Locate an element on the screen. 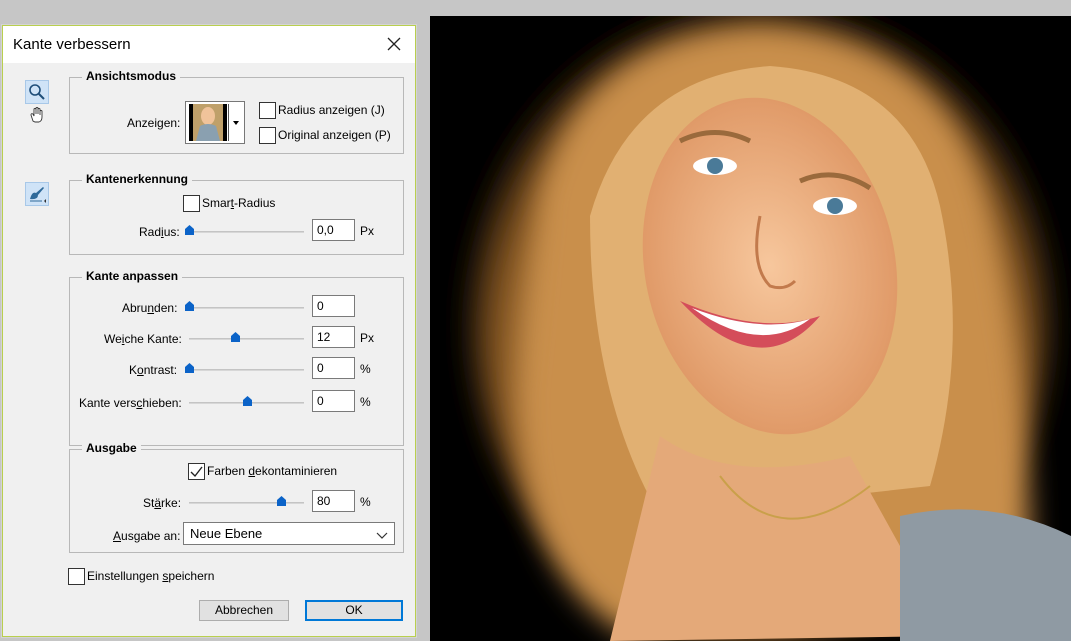 Image resolution: width=1071 pixels, height=641 pixels. output-legend: Ausgabe is located at coordinates (111, 448).